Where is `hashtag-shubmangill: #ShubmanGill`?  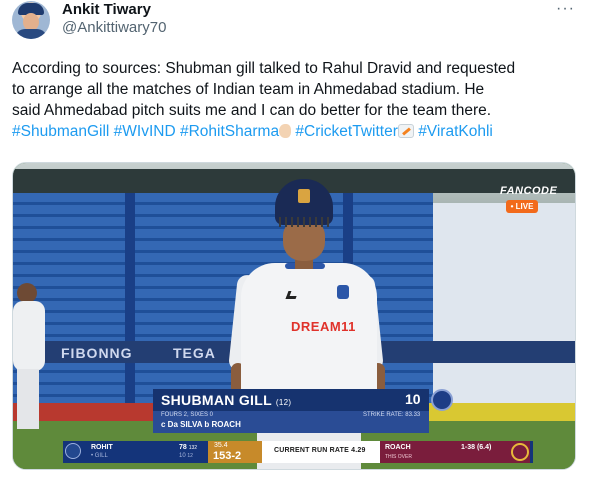 hashtag-shubmangill: #ShubmanGill is located at coordinates (60, 131).